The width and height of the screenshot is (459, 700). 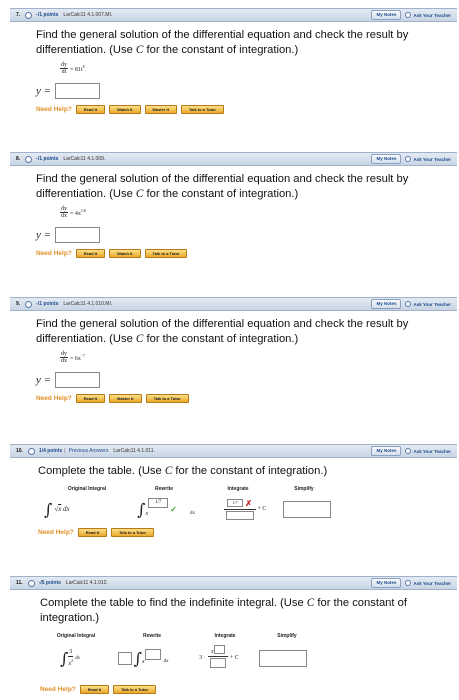 I want to click on integrate-exponent-input: 1/7, so click(x=235, y=503).